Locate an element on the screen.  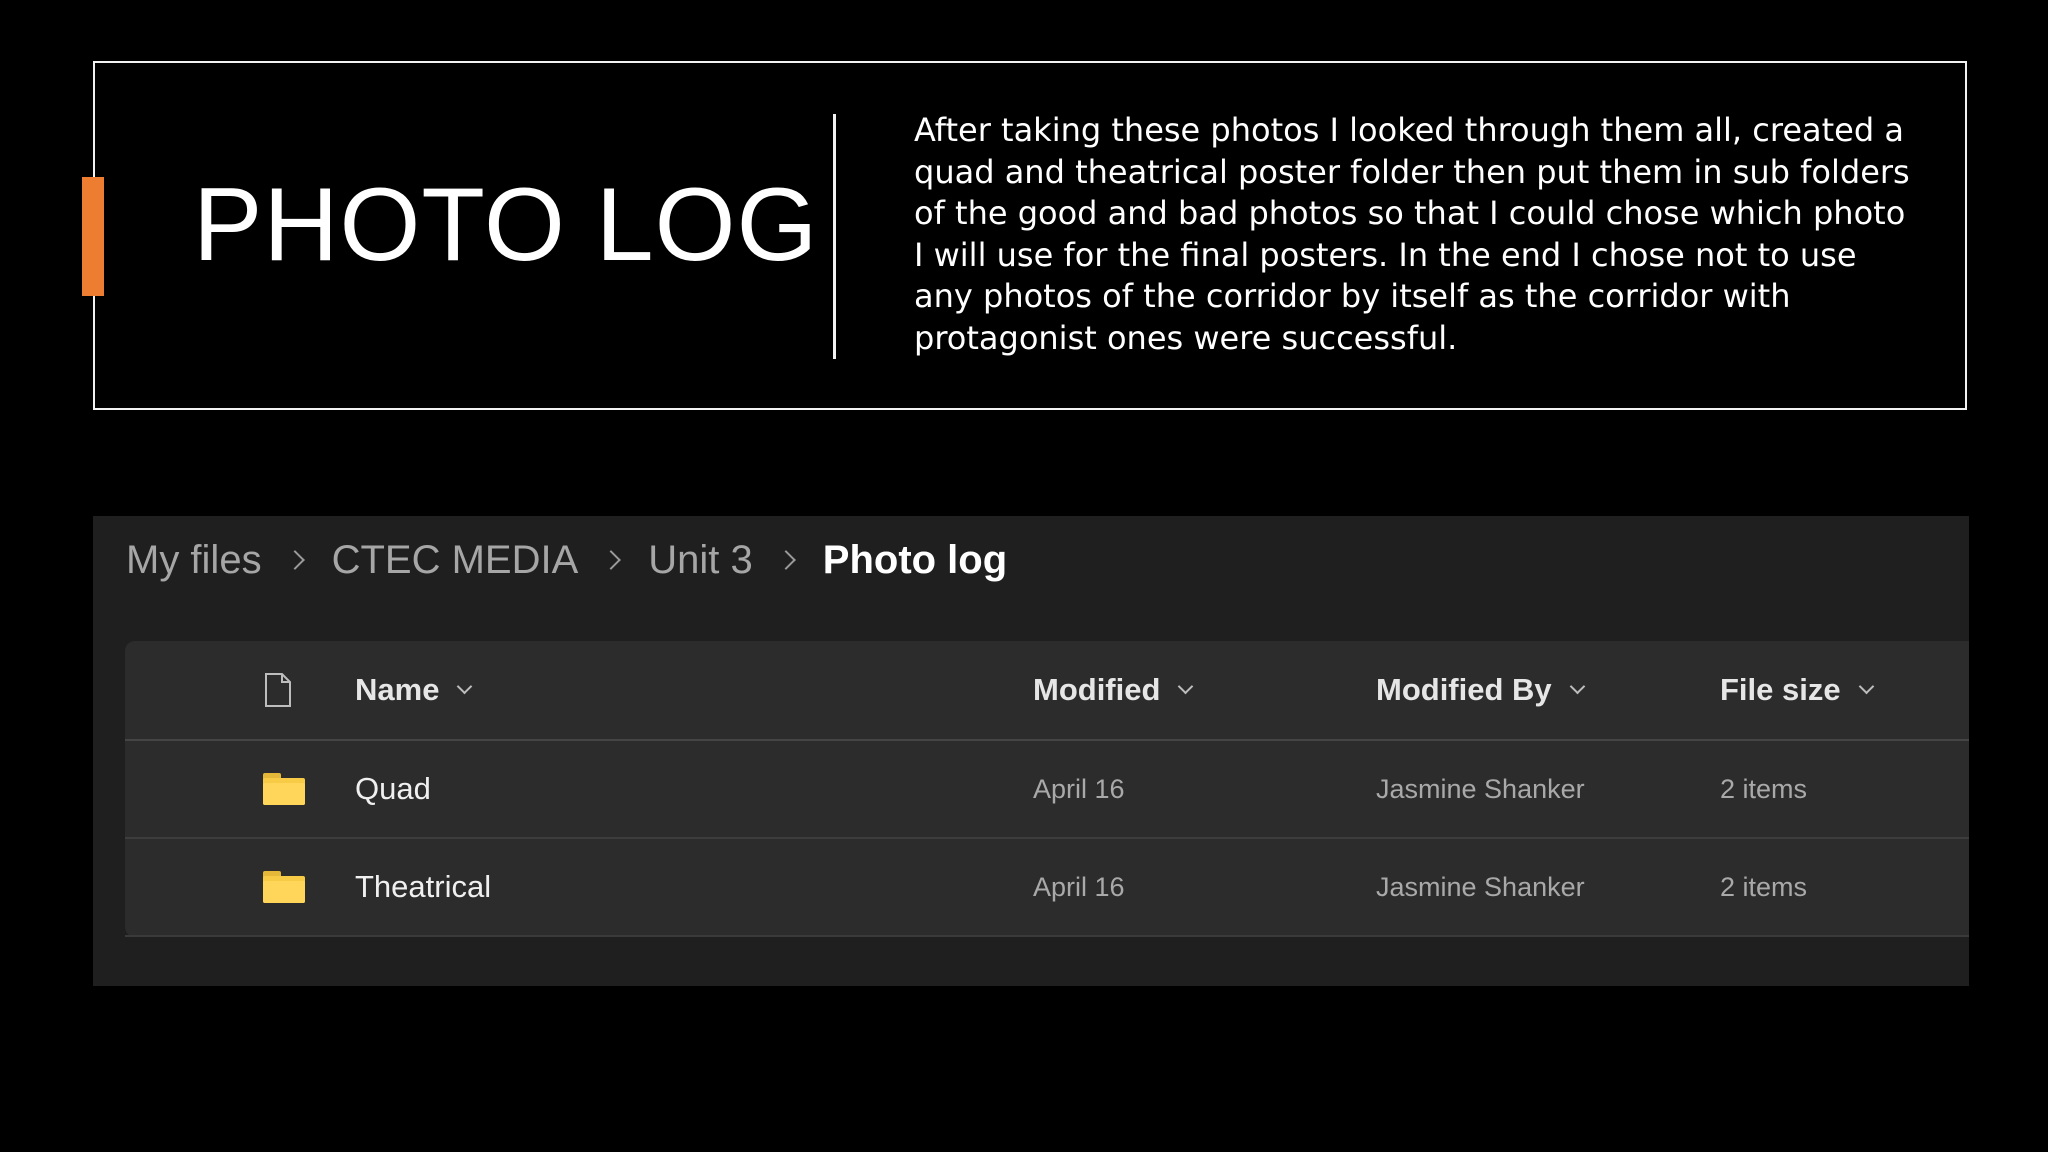
breadcrumb-ctec-media: CTEC MEDIA is located at coordinates (455, 560).